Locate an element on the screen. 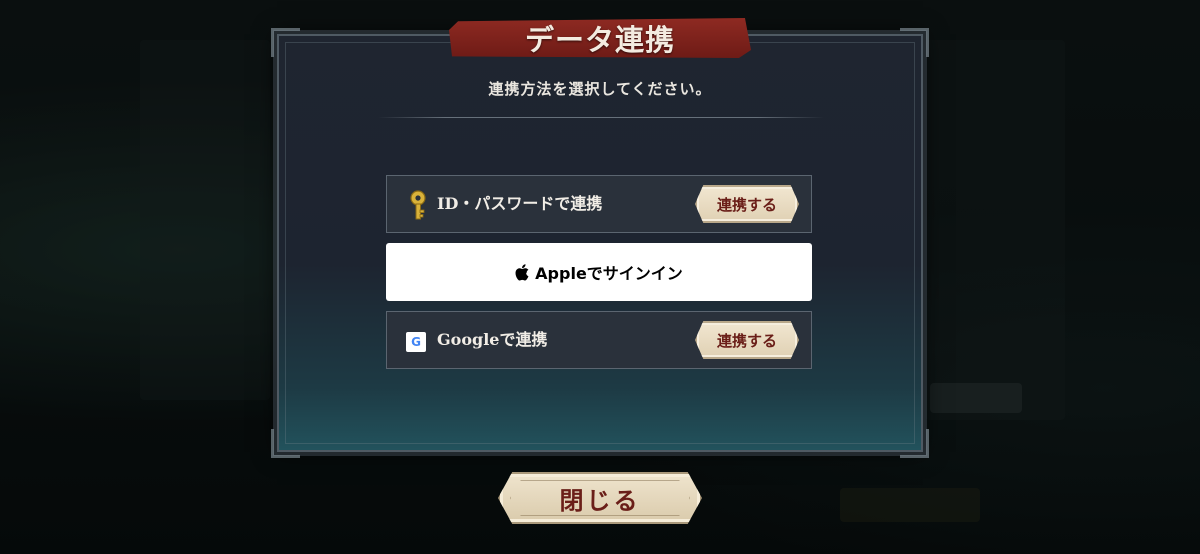 The image size is (1200, 554). dialog-title-ribbon: データ連携 is located at coordinates (600, 38).